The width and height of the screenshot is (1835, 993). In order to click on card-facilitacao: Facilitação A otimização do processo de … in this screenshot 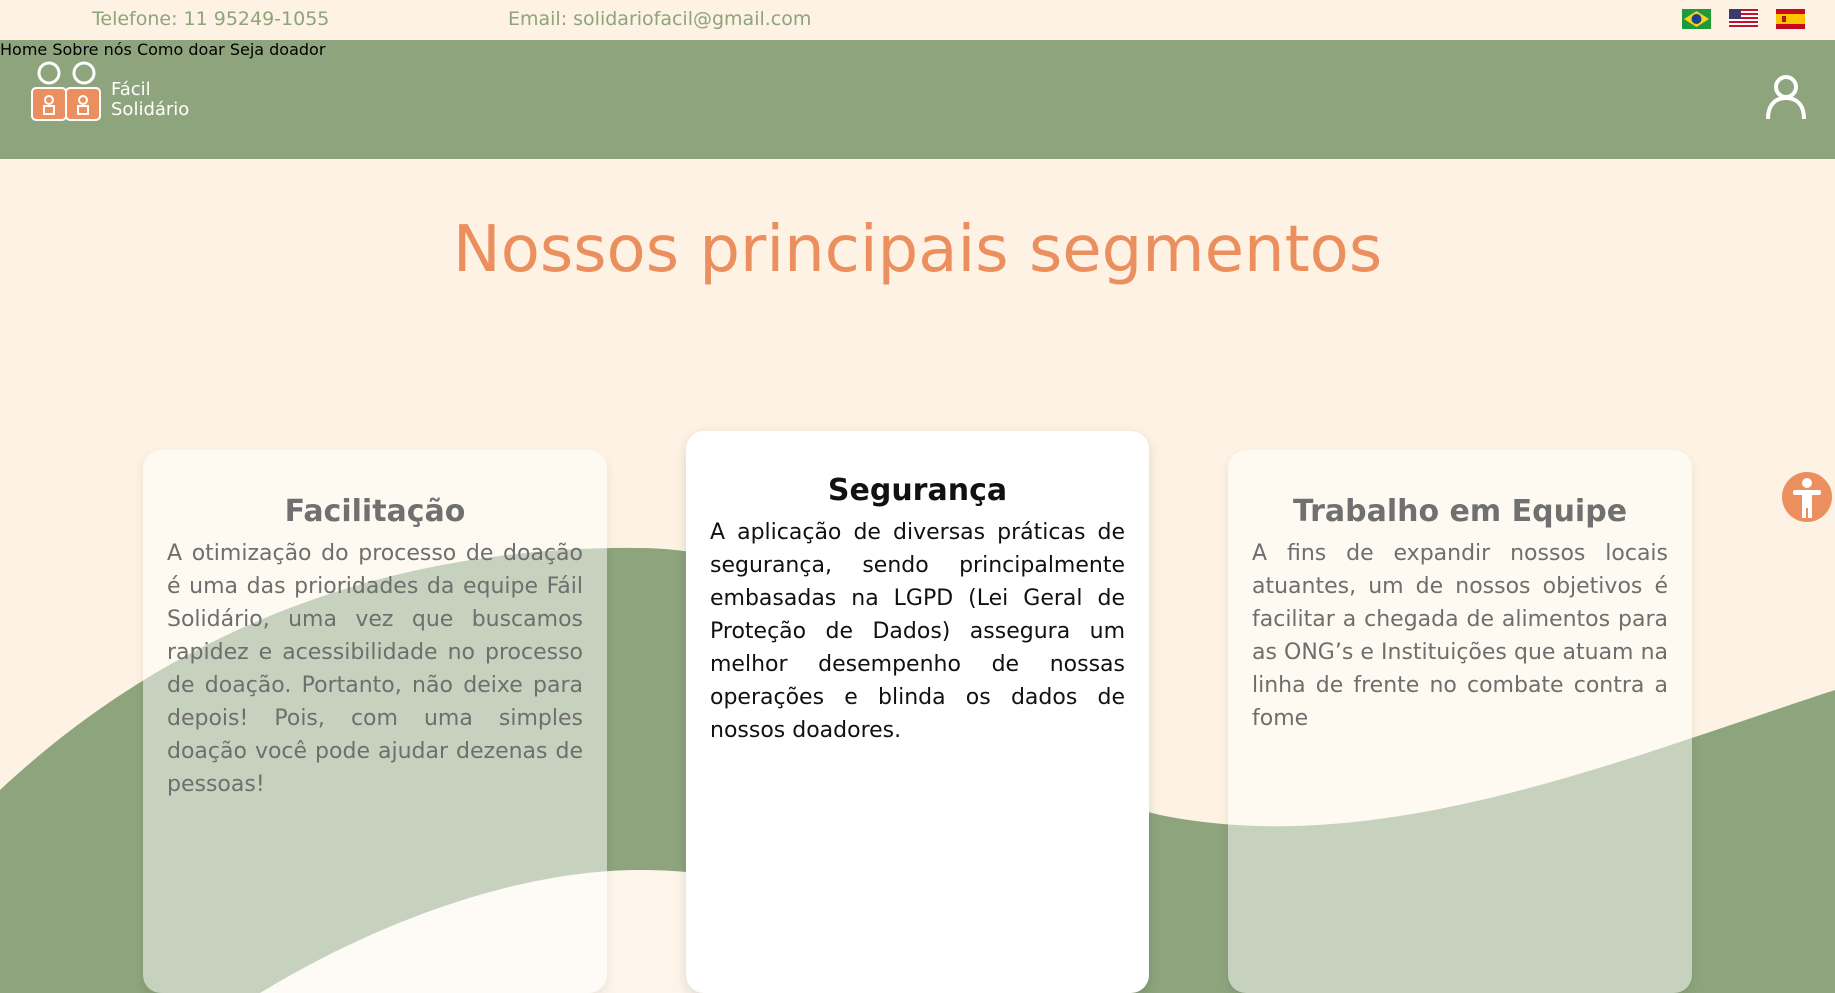, I will do `click(375, 721)`.